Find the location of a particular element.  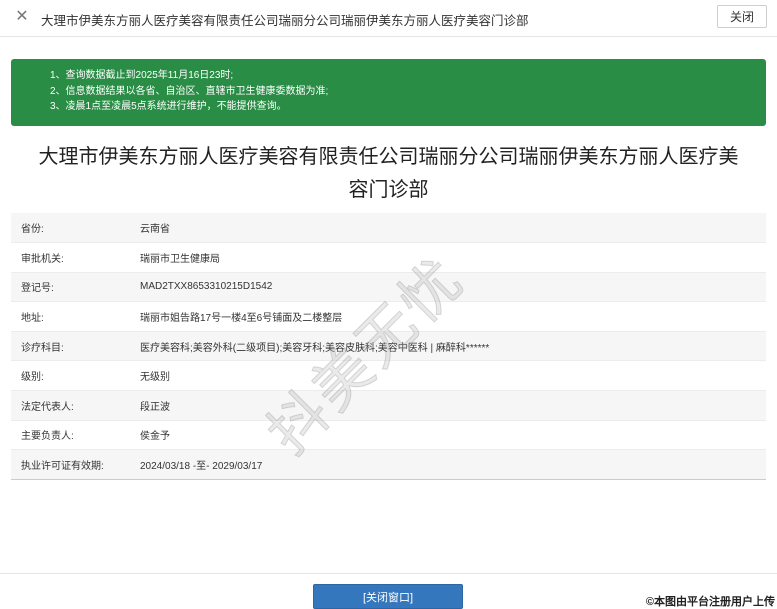

upload-note: ©本图由平台注册用户上传 is located at coordinates (710, 602).